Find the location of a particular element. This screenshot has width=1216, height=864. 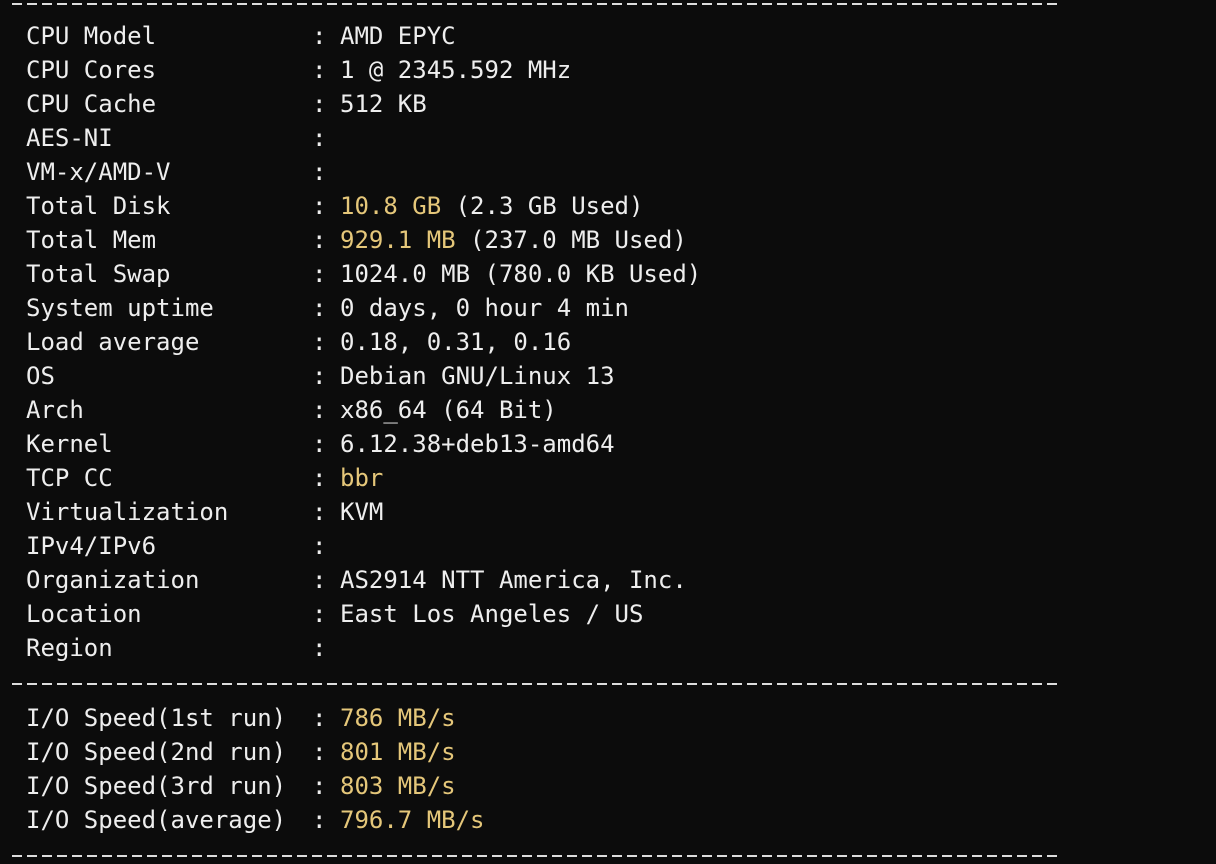

info-row-vmx: VM-x/AMD-V: is located at coordinates (183, 172).